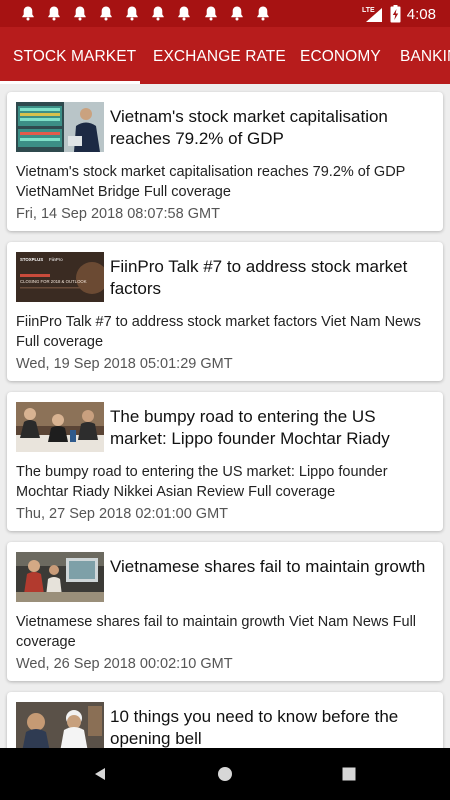  I want to click on article-date: Wed, 19 Sep 2018 05:01:29 GMT, so click(124, 364).